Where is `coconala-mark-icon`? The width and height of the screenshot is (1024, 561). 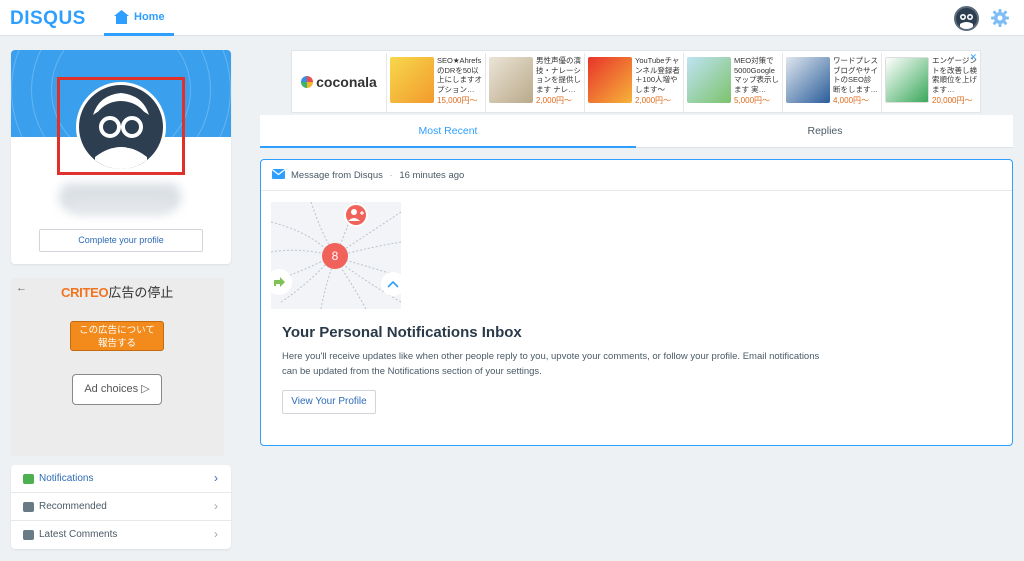
coconala-mark-icon is located at coordinates (307, 81).